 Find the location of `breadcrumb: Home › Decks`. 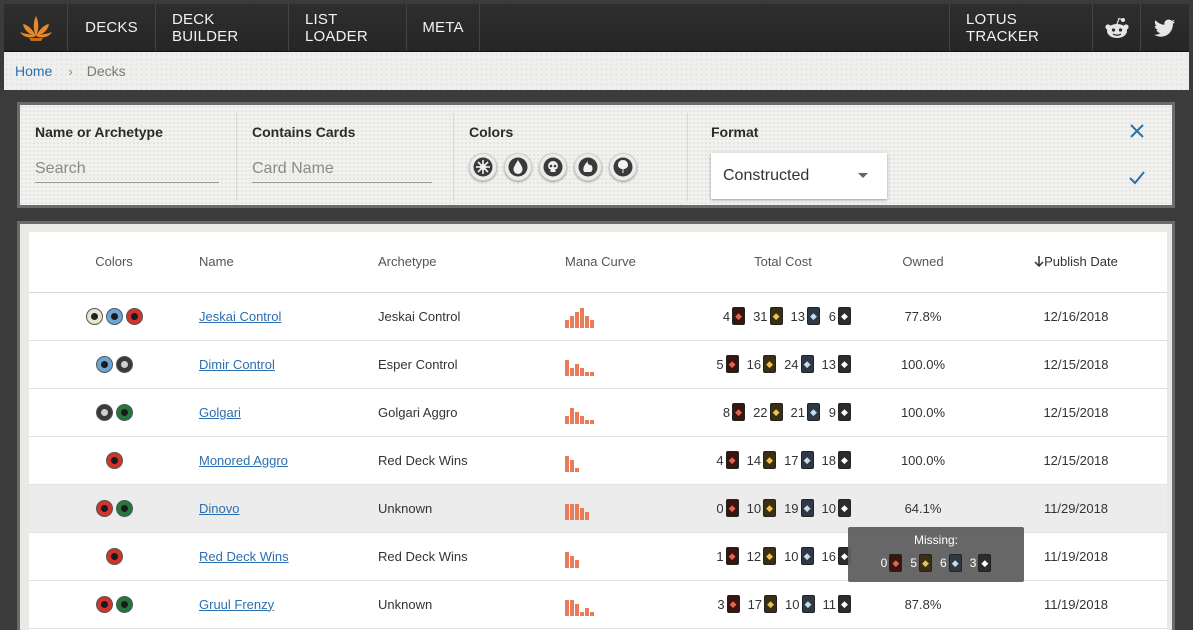

breadcrumb: Home › Decks is located at coordinates (596, 71).